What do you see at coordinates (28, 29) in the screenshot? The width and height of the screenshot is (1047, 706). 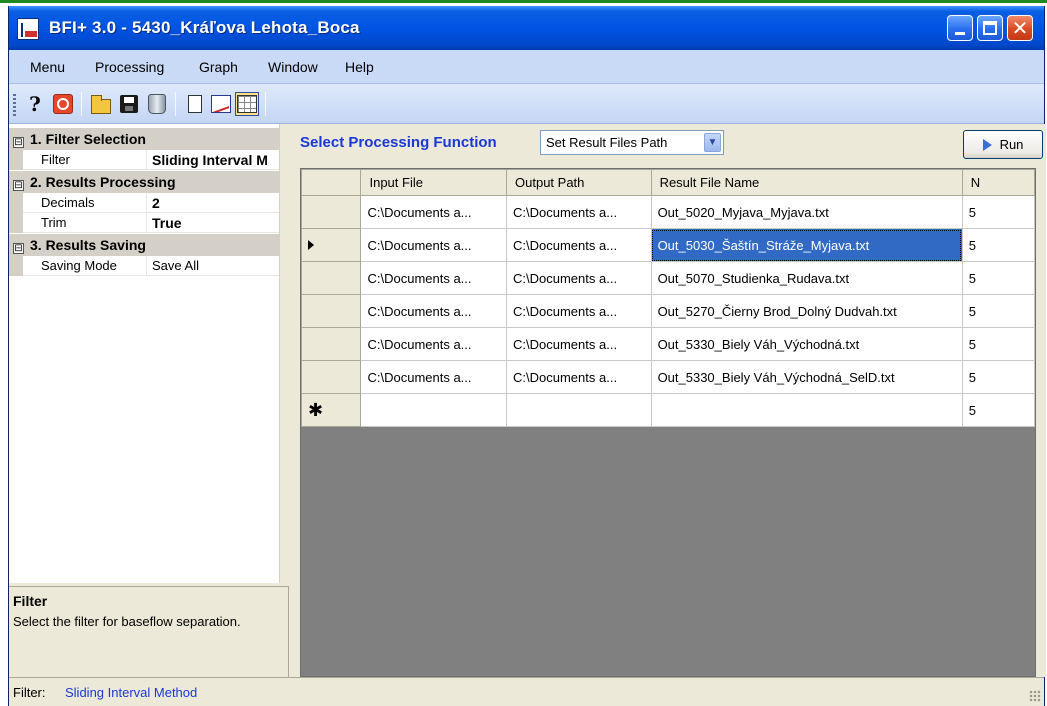 I see `app-icon` at bounding box center [28, 29].